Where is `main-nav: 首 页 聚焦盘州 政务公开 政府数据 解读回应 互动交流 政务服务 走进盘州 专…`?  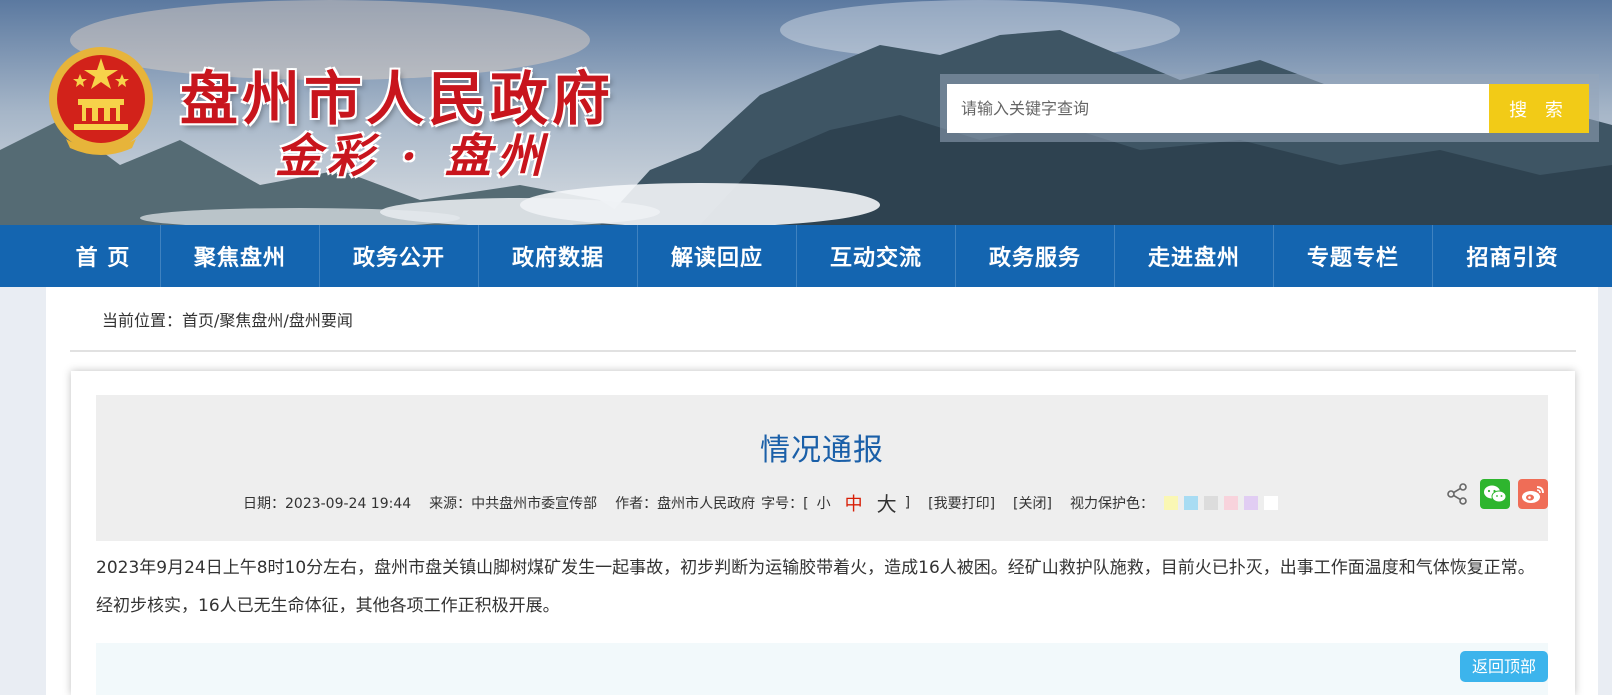 main-nav: 首 页 聚焦盘州 政务公开 政府数据 解读回应 互动交流 政务服务 走进盘州 专… is located at coordinates (806, 256).